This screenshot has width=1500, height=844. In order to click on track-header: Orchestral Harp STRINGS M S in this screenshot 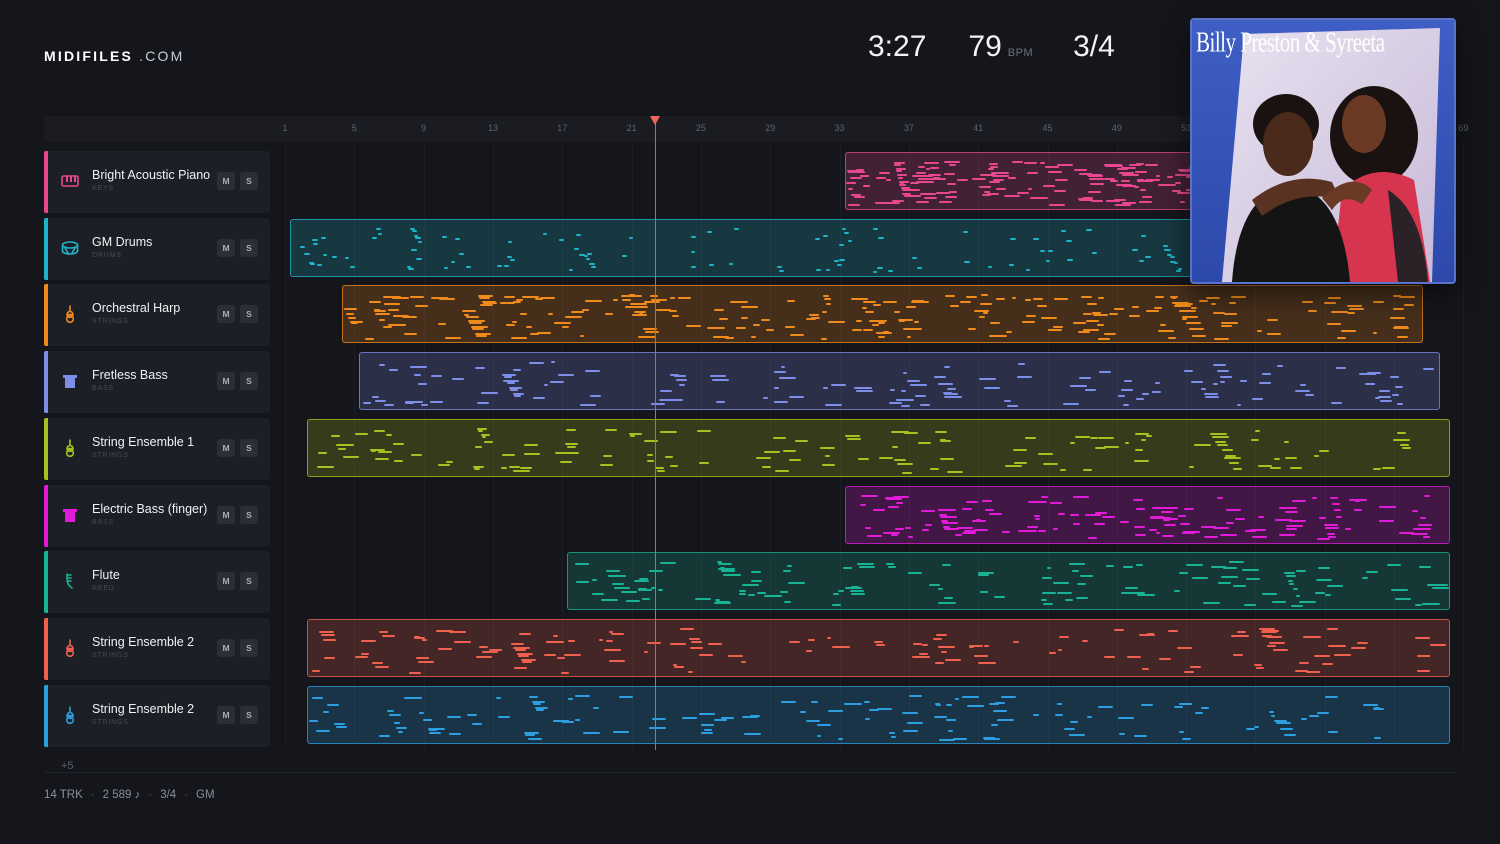, I will do `click(157, 315)`.